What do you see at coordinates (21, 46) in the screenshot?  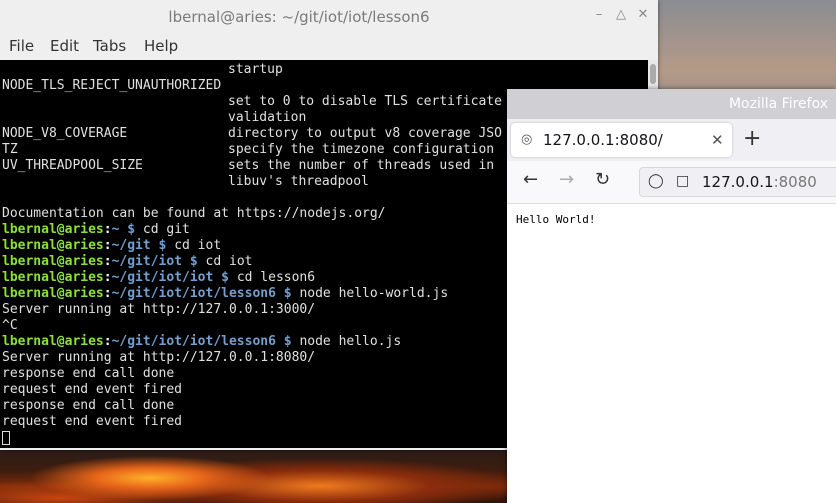 I see `menu-file: File` at bounding box center [21, 46].